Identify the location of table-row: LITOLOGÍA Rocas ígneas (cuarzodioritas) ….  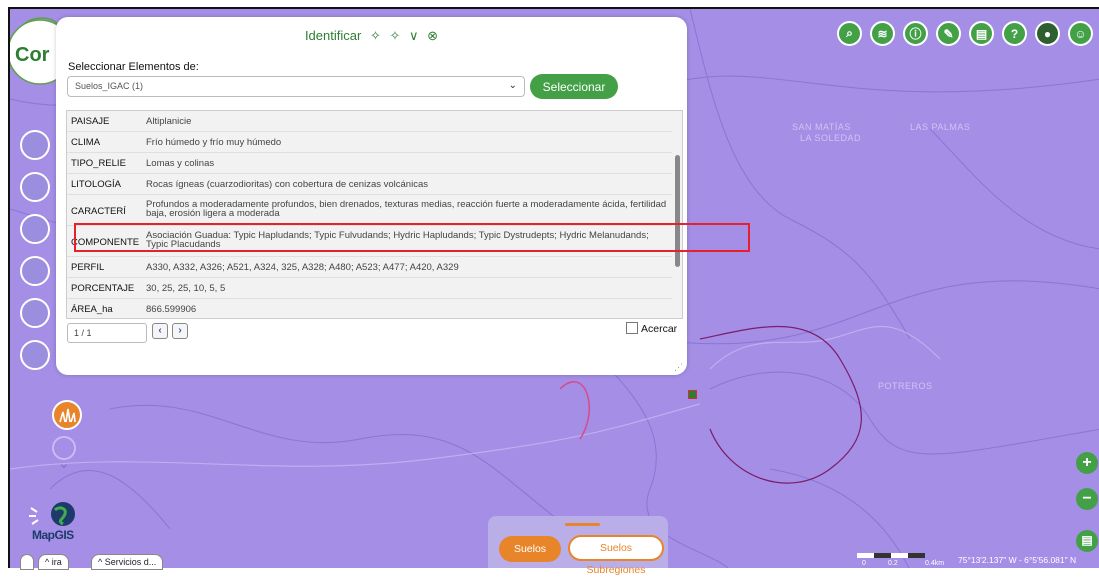
(369, 184).